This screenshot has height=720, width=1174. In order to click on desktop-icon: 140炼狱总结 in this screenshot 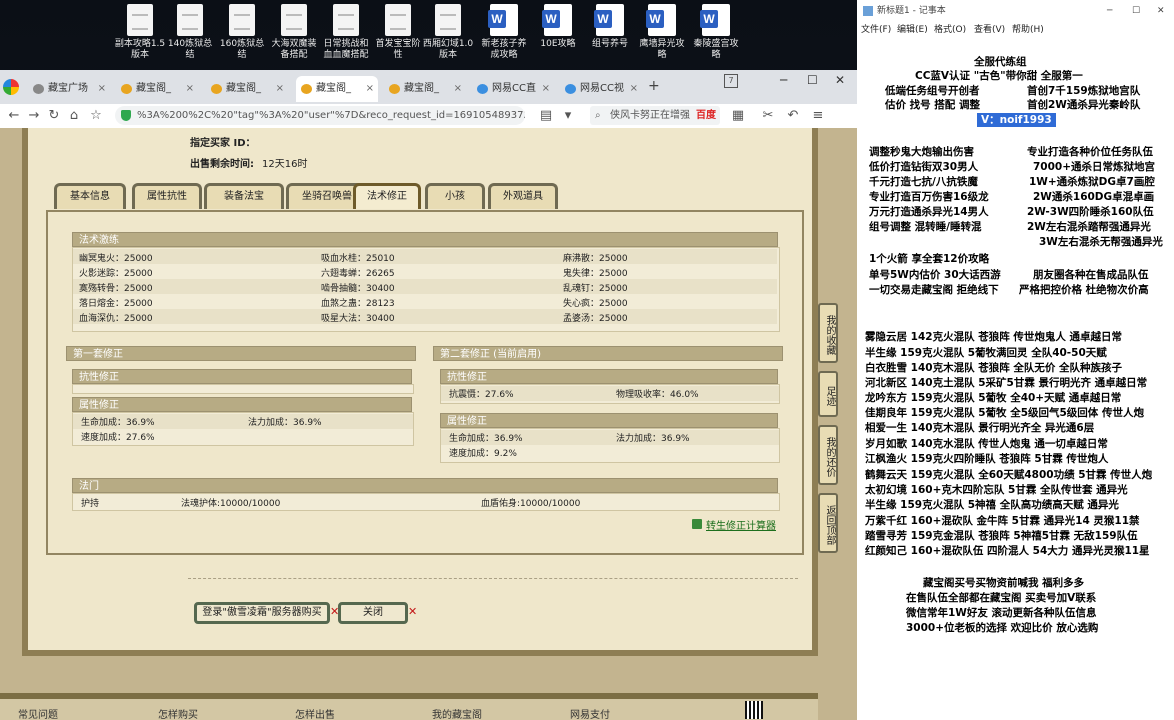, I will do `click(190, 32)`.